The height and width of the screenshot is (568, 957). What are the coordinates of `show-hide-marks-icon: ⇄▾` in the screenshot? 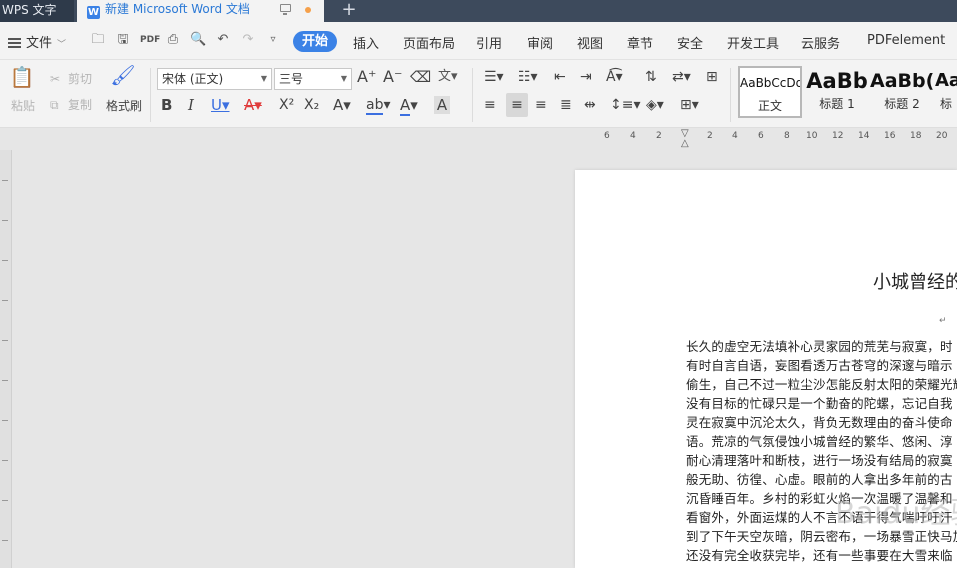 It's located at (681, 77).